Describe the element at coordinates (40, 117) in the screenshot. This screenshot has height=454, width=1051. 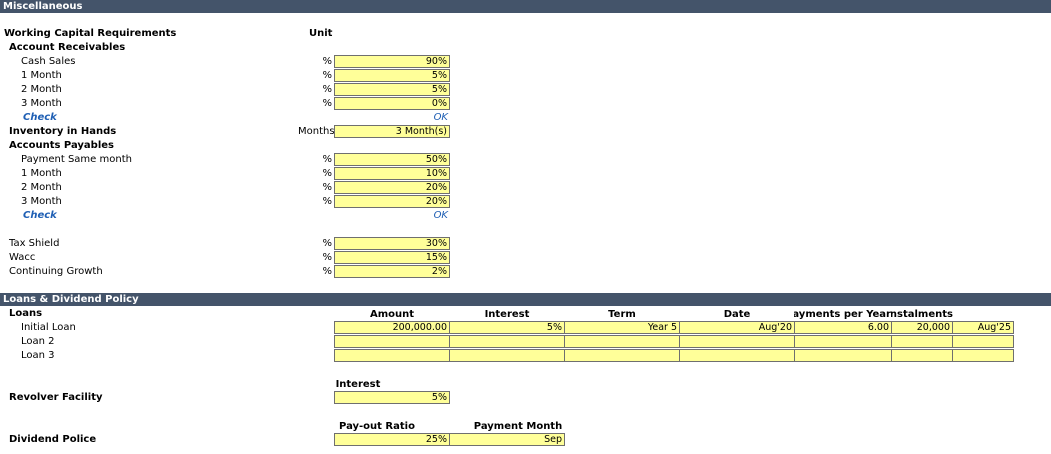
I see `ar-check-label: Check` at that location.